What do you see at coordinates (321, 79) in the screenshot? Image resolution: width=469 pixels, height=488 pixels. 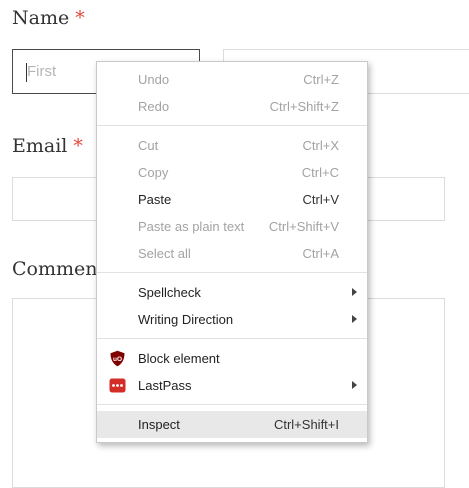 I see `menu-item-shortcut: Ctrl+Z` at bounding box center [321, 79].